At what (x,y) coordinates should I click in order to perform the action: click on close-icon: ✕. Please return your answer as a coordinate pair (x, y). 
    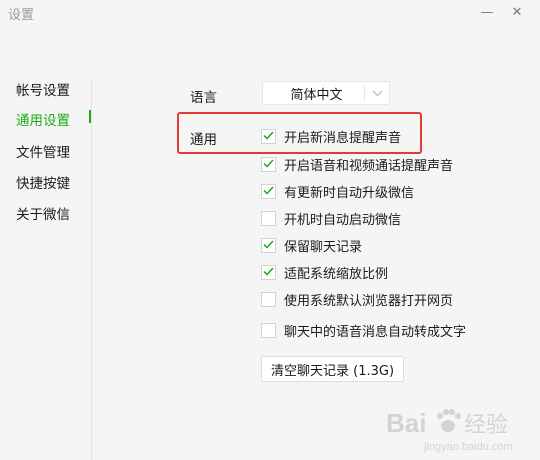
    Looking at the image, I should click on (517, 12).